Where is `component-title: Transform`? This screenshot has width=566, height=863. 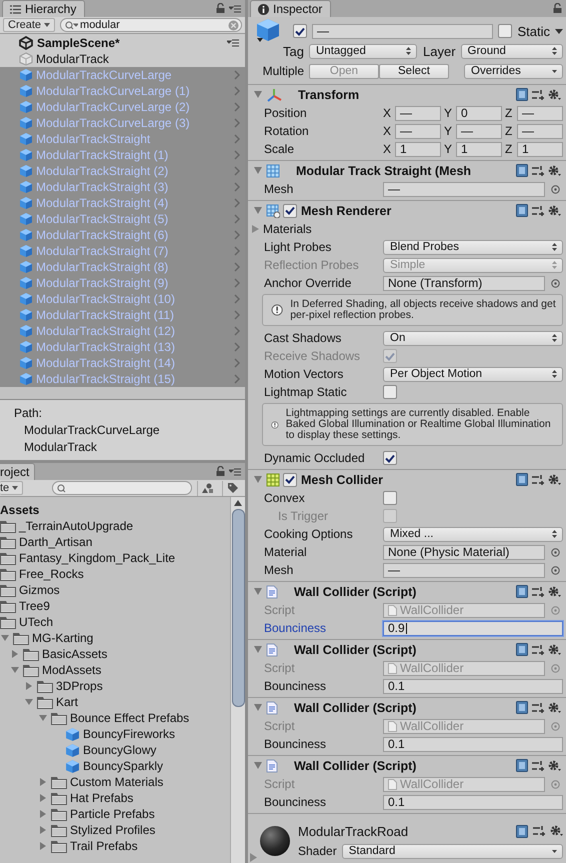
component-title: Transform is located at coordinates (329, 95).